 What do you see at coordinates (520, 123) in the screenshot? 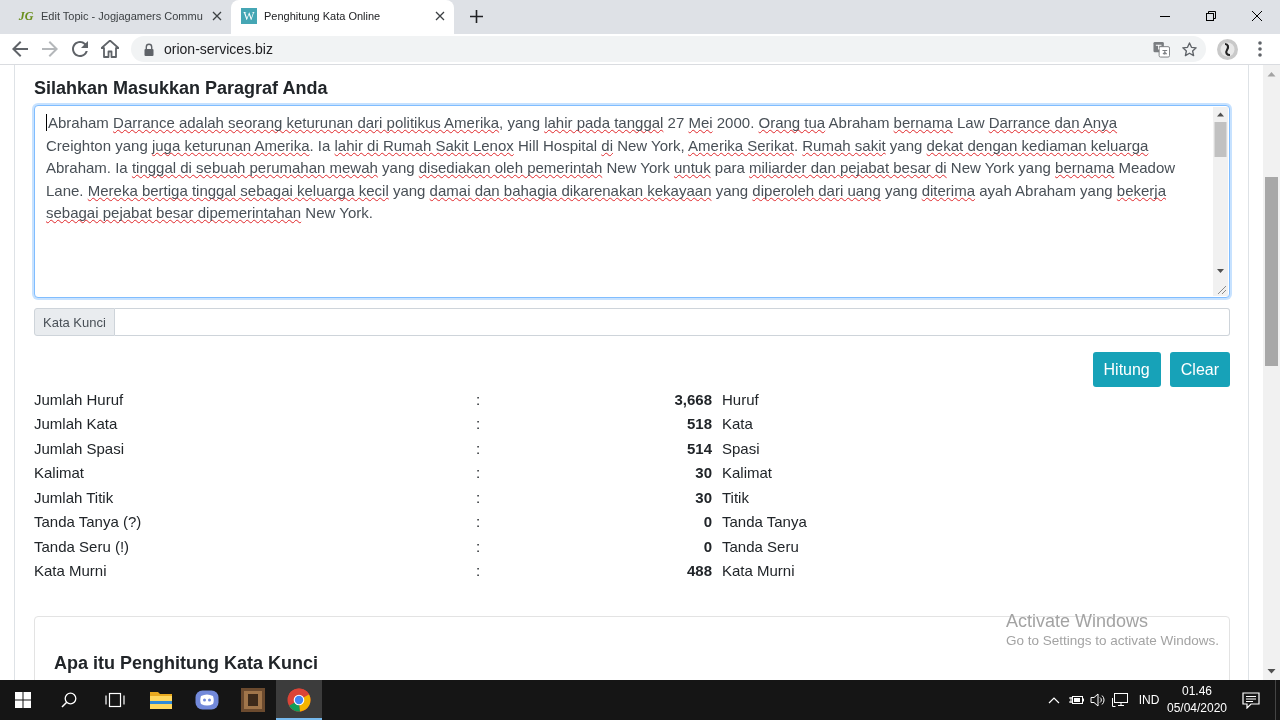
I see `paragraph-text: , yang` at bounding box center [520, 123].